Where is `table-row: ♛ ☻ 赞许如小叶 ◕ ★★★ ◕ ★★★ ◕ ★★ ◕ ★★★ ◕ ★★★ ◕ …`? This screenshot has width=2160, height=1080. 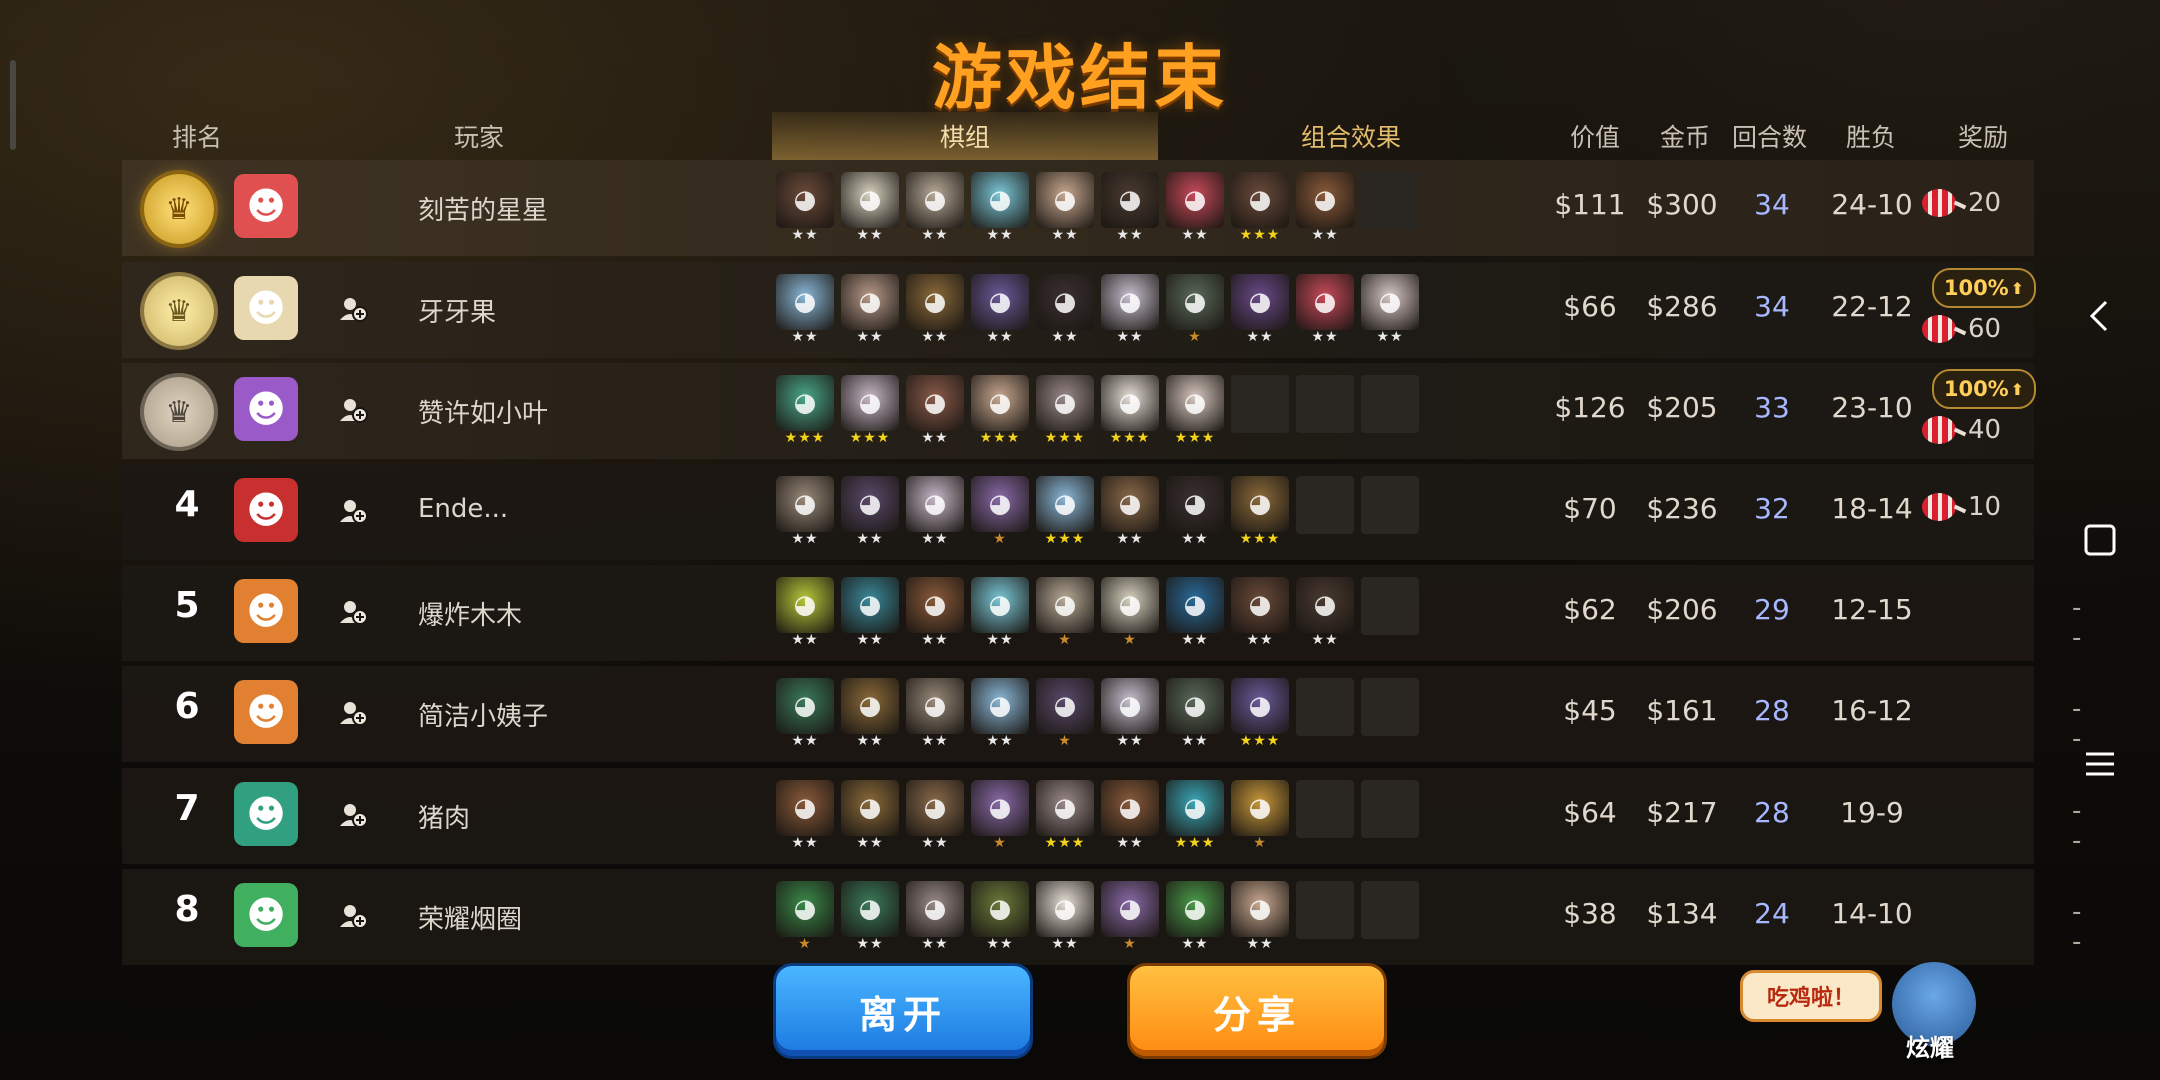
table-row: ♛ ☻ 赞许如小叶 ◕ ★★★ ◕ ★★★ ◕ ★★ ◕ ★★★ ◕ ★★★ ◕ … is located at coordinates (1079, 411).